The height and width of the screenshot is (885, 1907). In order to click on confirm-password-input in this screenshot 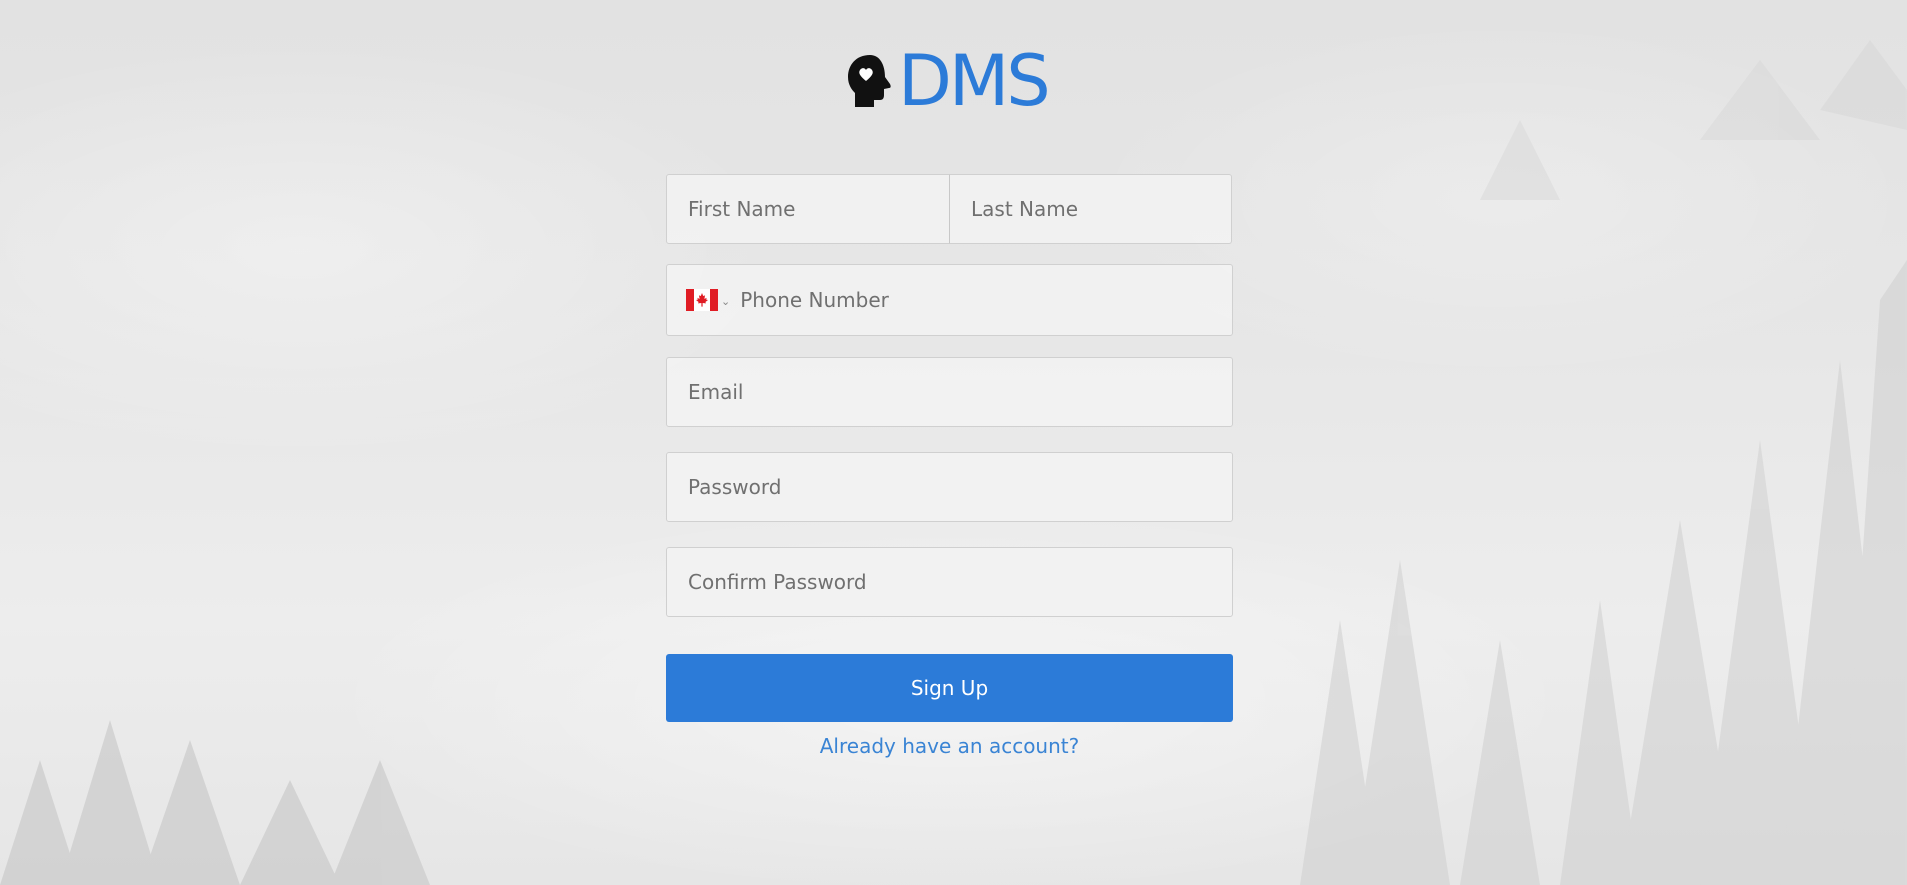, I will do `click(959, 582)`.